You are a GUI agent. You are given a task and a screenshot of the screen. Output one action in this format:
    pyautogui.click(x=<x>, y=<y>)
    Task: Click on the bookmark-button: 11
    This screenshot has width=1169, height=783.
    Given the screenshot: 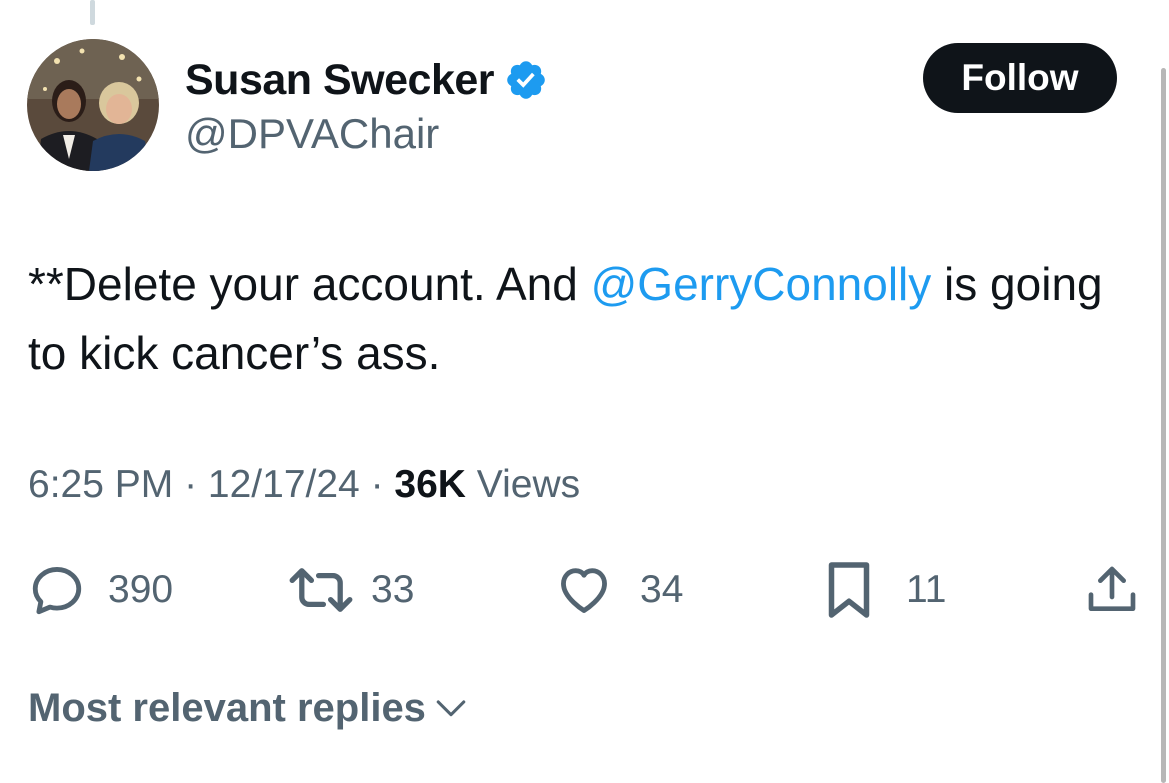 What is the action you would take?
    pyautogui.click(x=885, y=590)
    